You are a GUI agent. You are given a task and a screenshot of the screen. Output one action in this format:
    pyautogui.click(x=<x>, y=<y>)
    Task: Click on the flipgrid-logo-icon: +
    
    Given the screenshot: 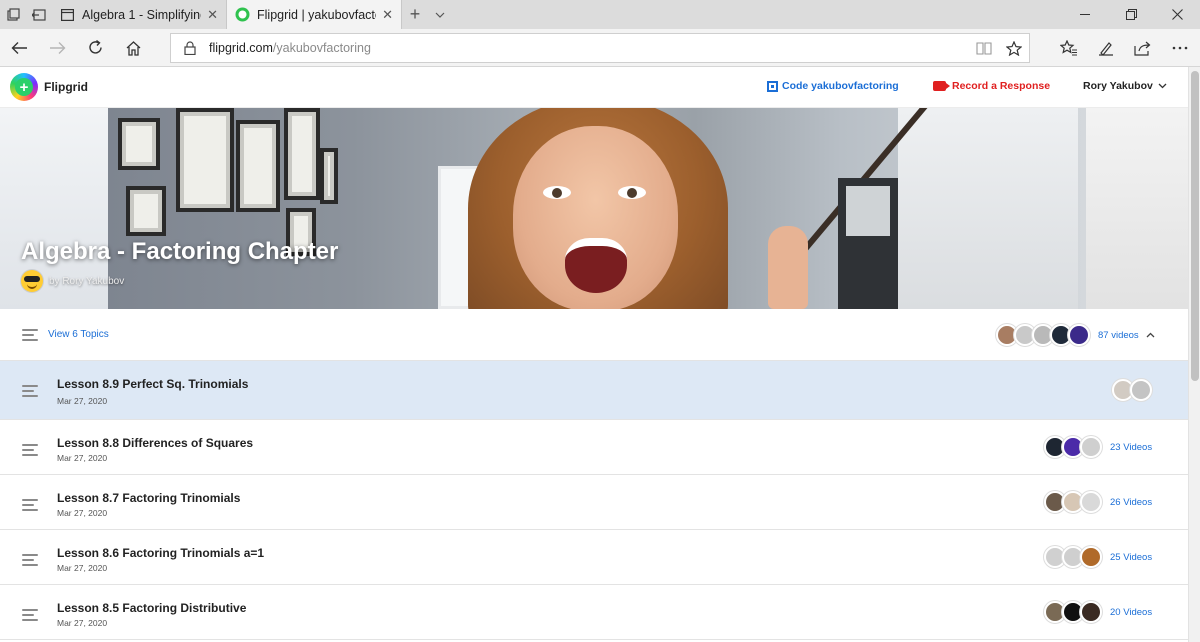 What is the action you would take?
    pyautogui.click(x=24, y=87)
    